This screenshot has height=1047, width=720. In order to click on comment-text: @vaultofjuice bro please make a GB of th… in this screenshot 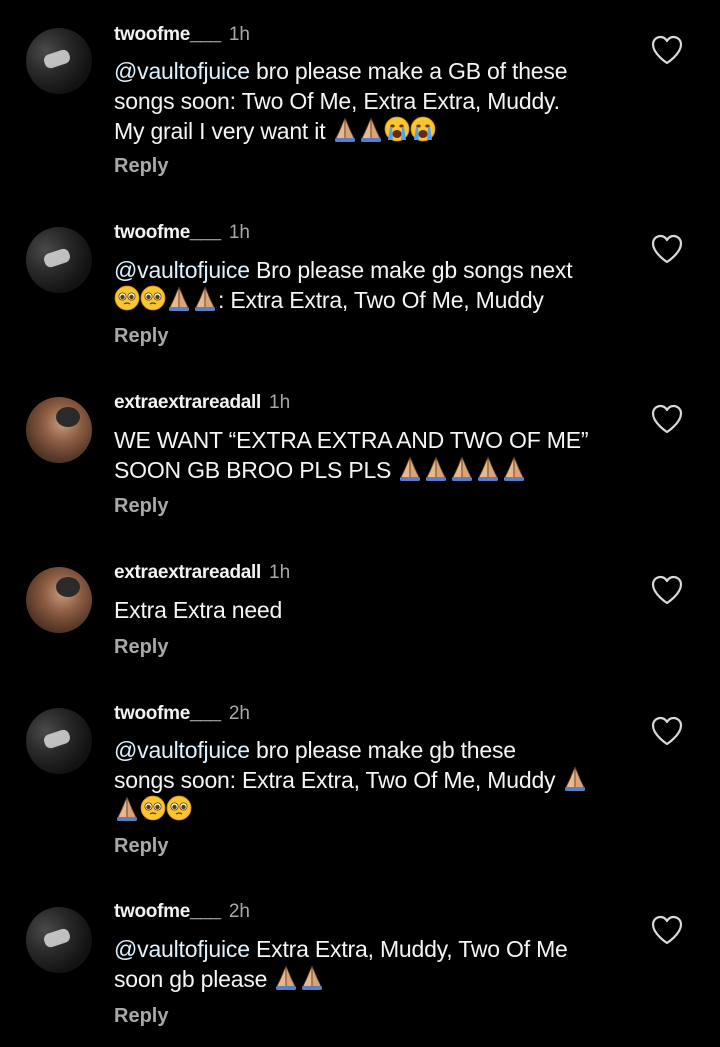, I will do `click(341, 101)`.